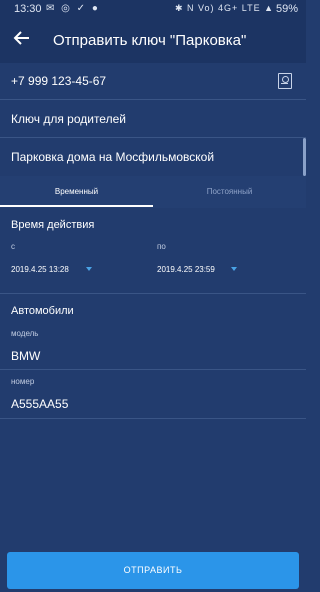 The width and height of the screenshot is (320, 592). Describe the element at coordinates (59, 81) in the screenshot. I see `phone-value: +7 999 123-45-67` at that location.